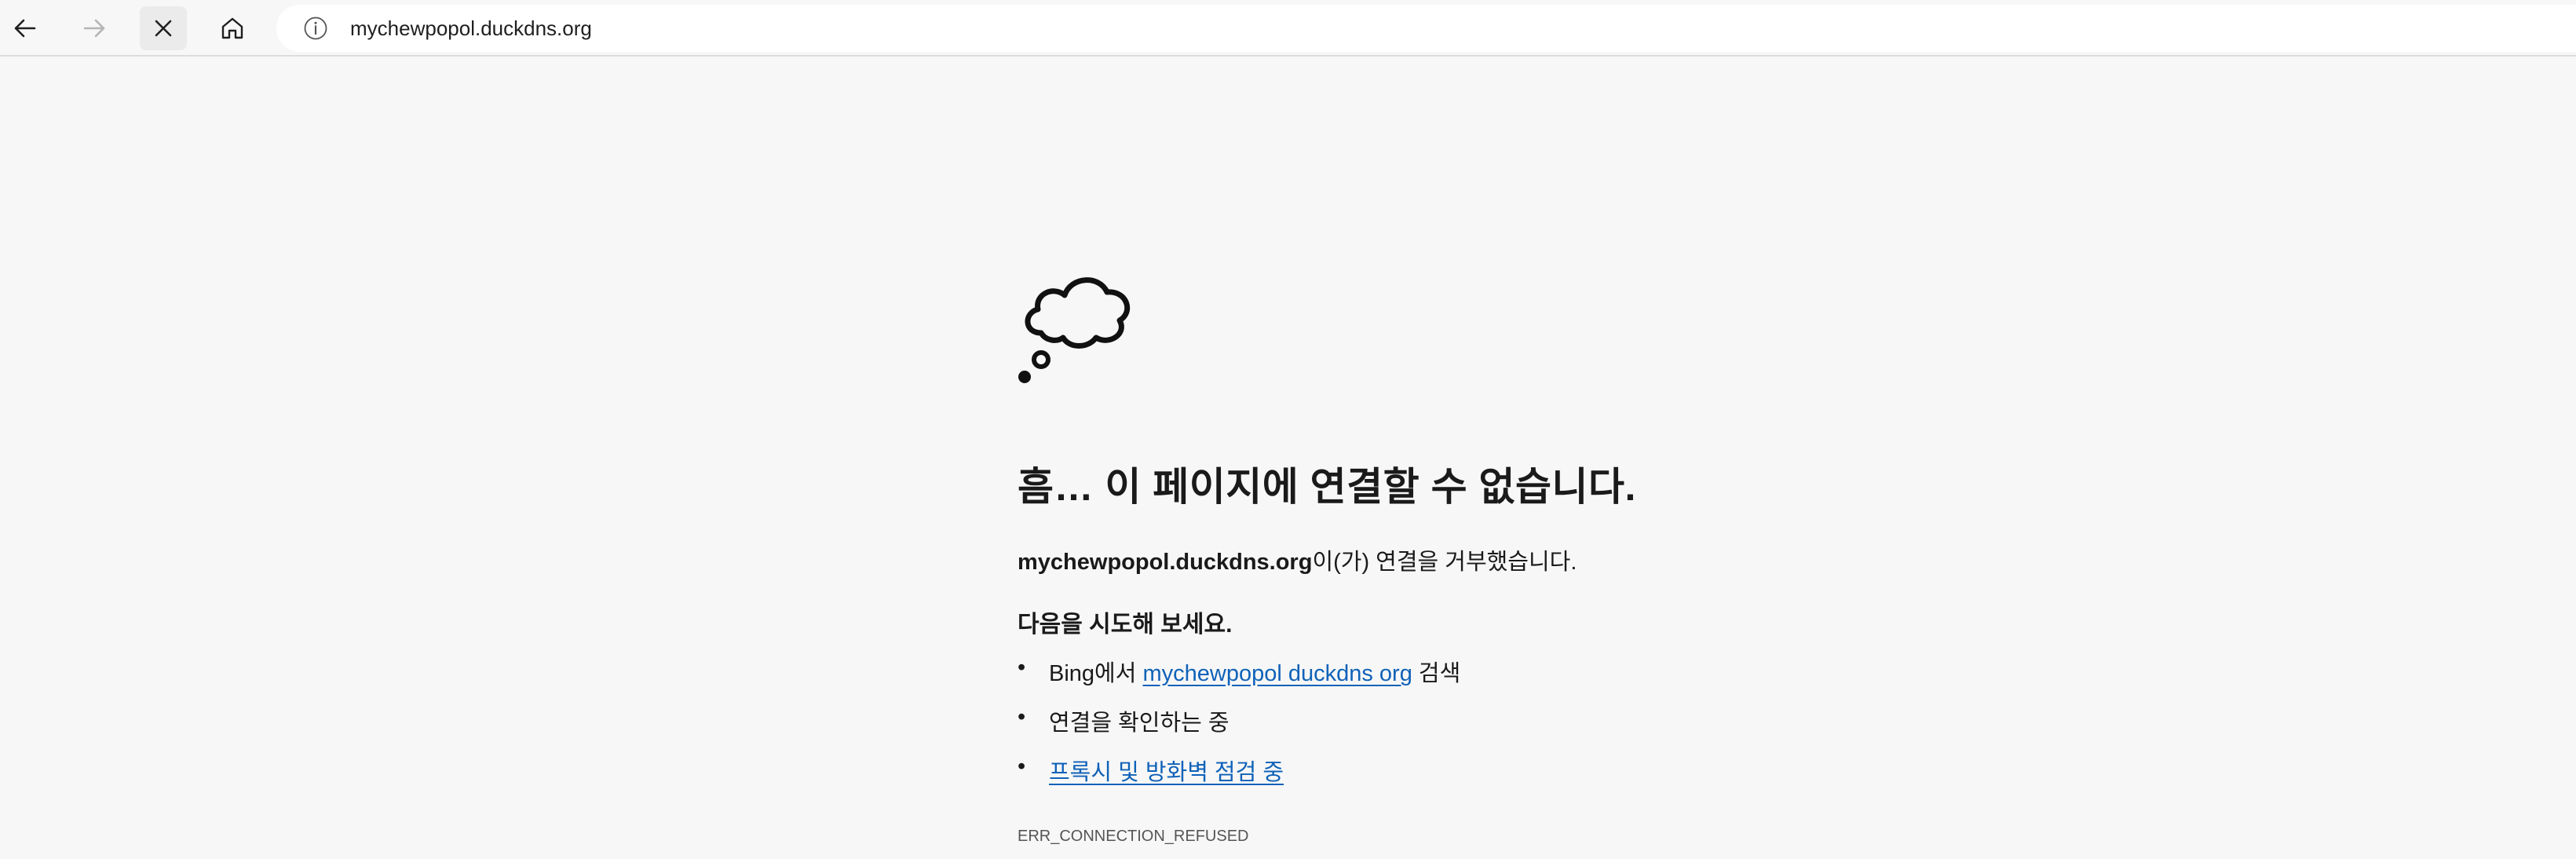  Describe the element at coordinates (1444, 562) in the screenshot. I see `refused-suffix: 이(가) 연결을 거부했습니다.` at that location.